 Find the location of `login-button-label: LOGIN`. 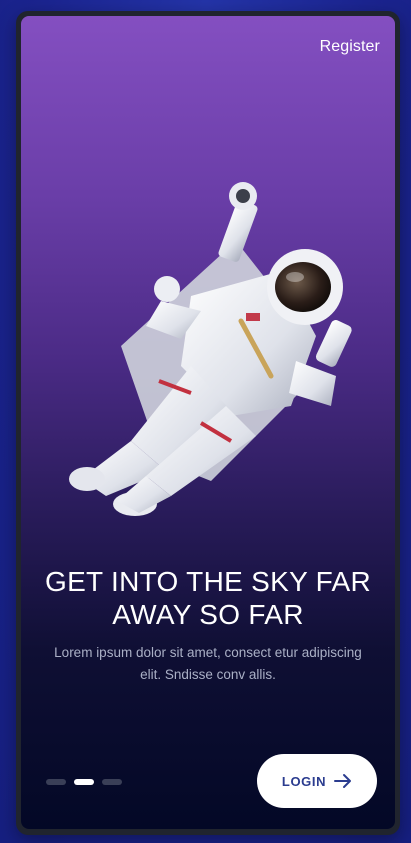

login-button-label: LOGIN is located at coordinates (304, 781).